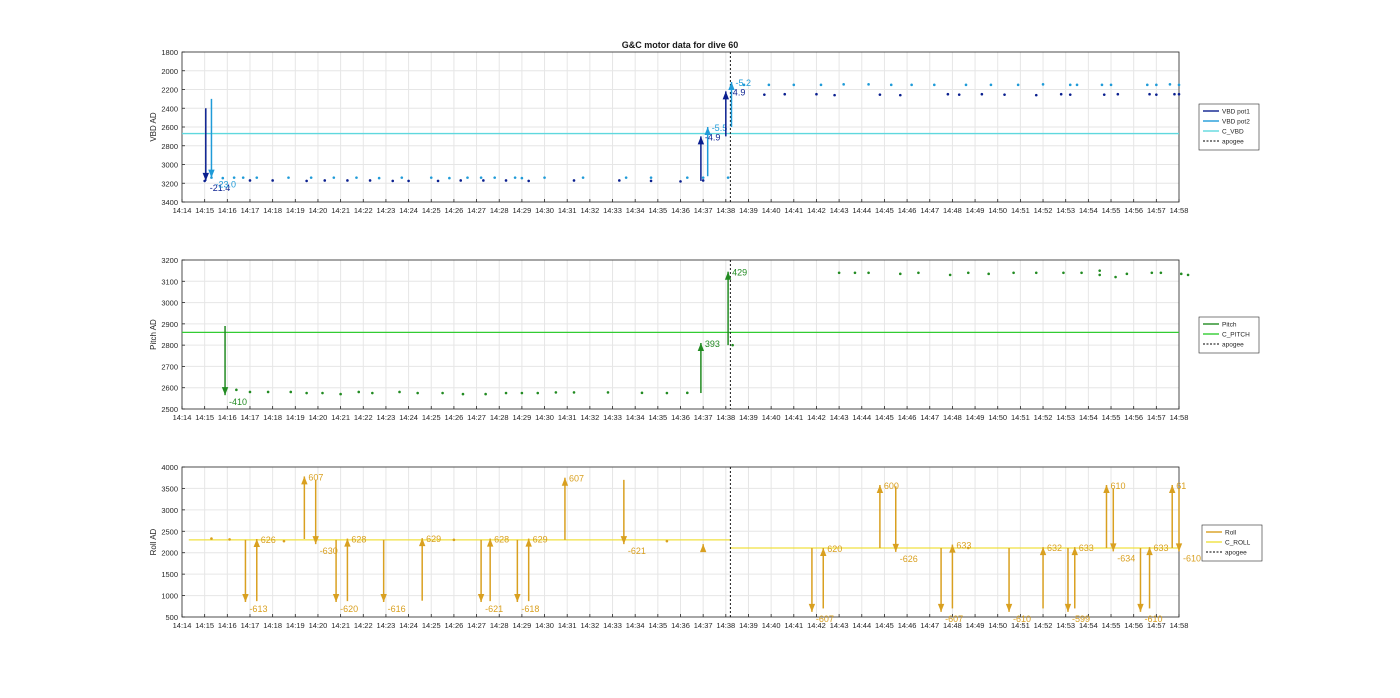 The height and width of the screenshot is (698, 1400). What do you see at coordinates (954, 619) in the screenshot?
I see `annotation-label: -607` at bounding box center [954, 619].